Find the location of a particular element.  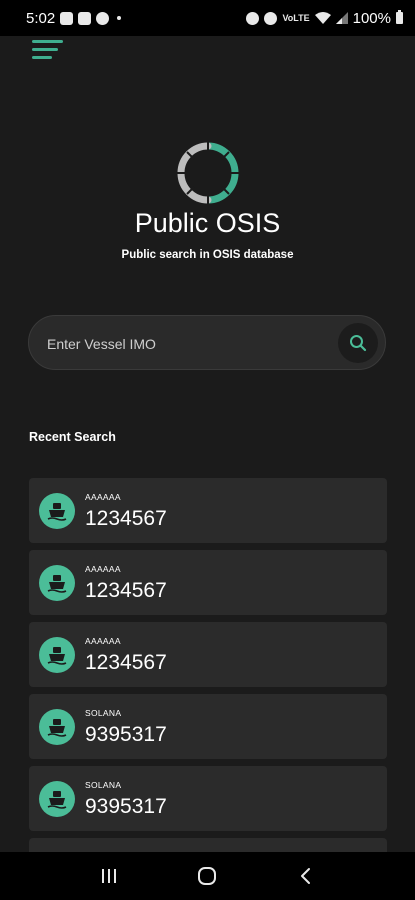

notification-dot-icon is located at coordinates (119, 18).